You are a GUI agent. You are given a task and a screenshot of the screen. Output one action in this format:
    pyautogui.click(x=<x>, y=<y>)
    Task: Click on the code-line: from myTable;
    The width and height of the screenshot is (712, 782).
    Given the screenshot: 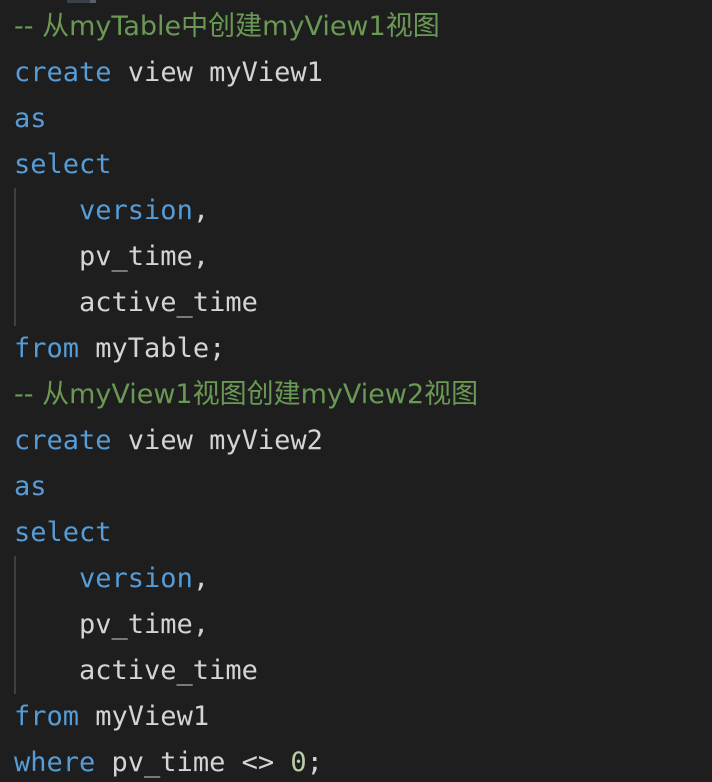 What is the action you would take?
    pyautogui.click(x=356, y=349)
    